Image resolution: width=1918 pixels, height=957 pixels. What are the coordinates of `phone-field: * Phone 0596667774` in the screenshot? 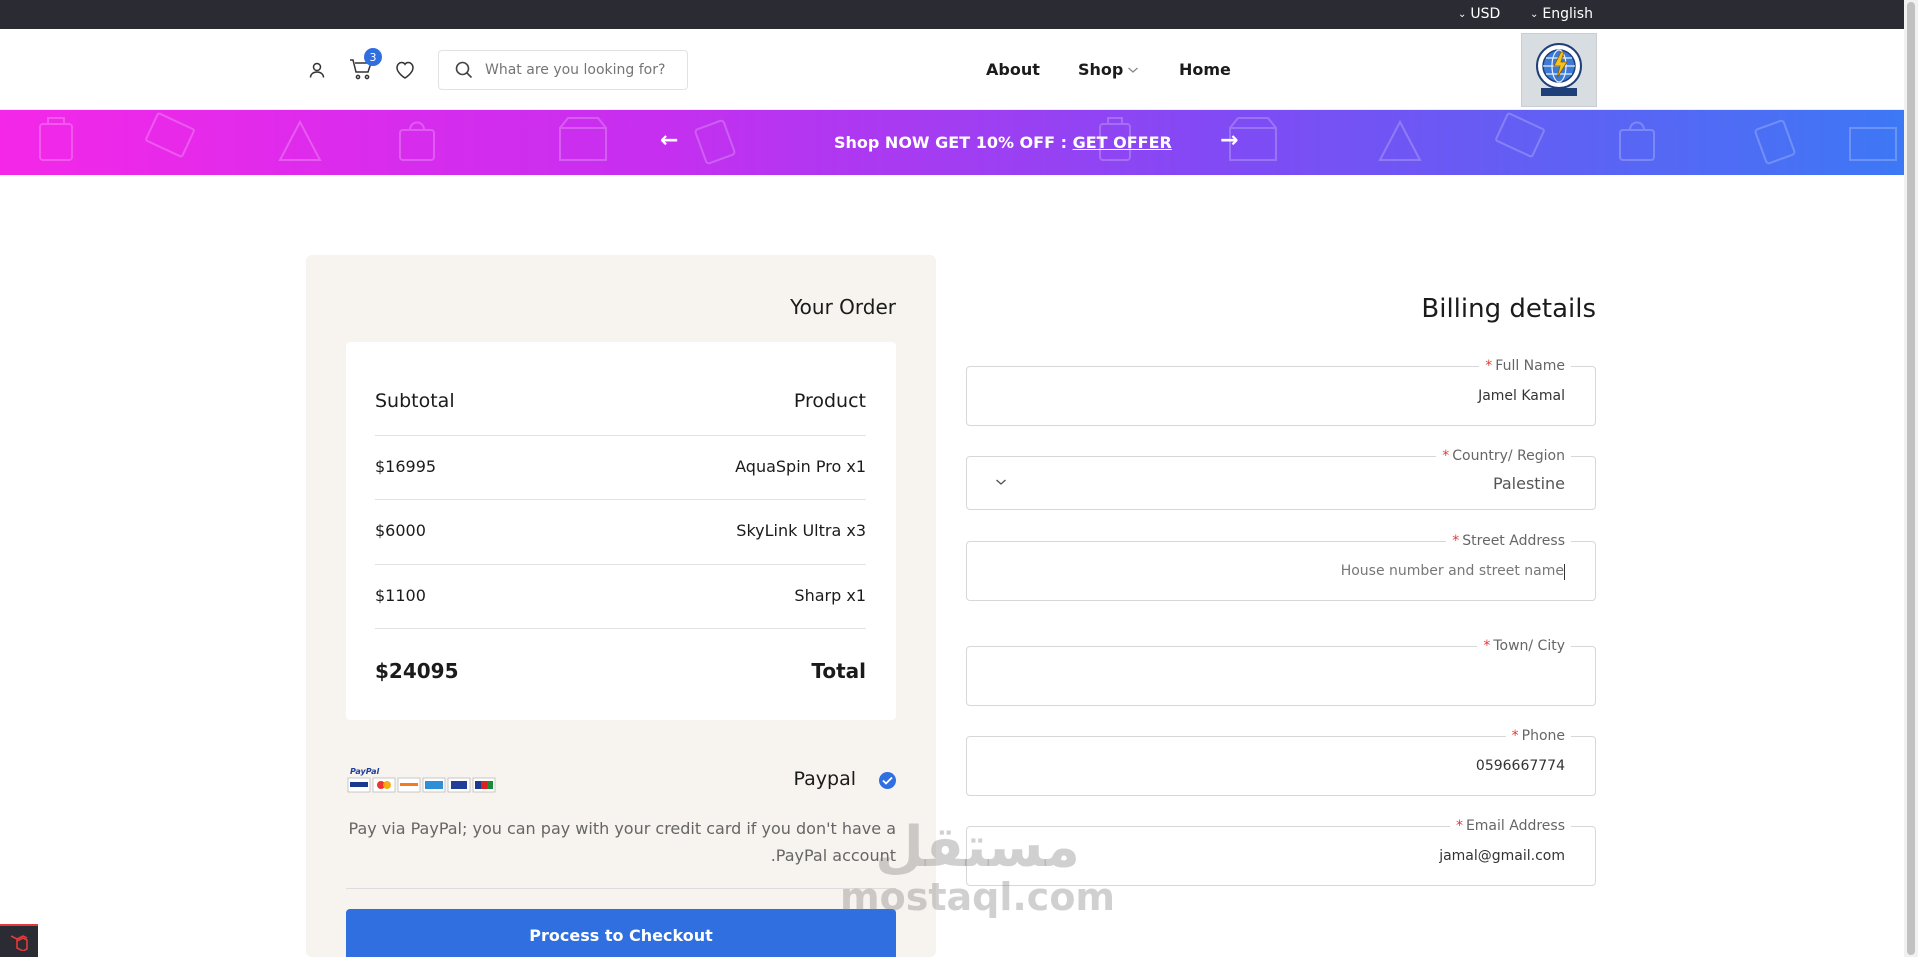 It's located at (1281, 762).